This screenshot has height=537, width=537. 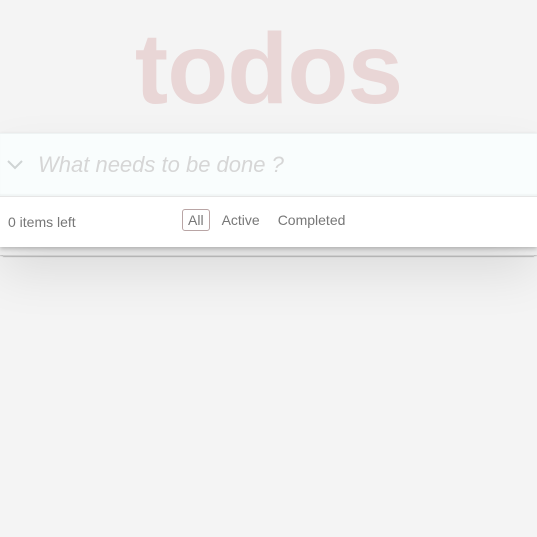 I want to click on filter-active-link: Active, so click(x=241, y=220).